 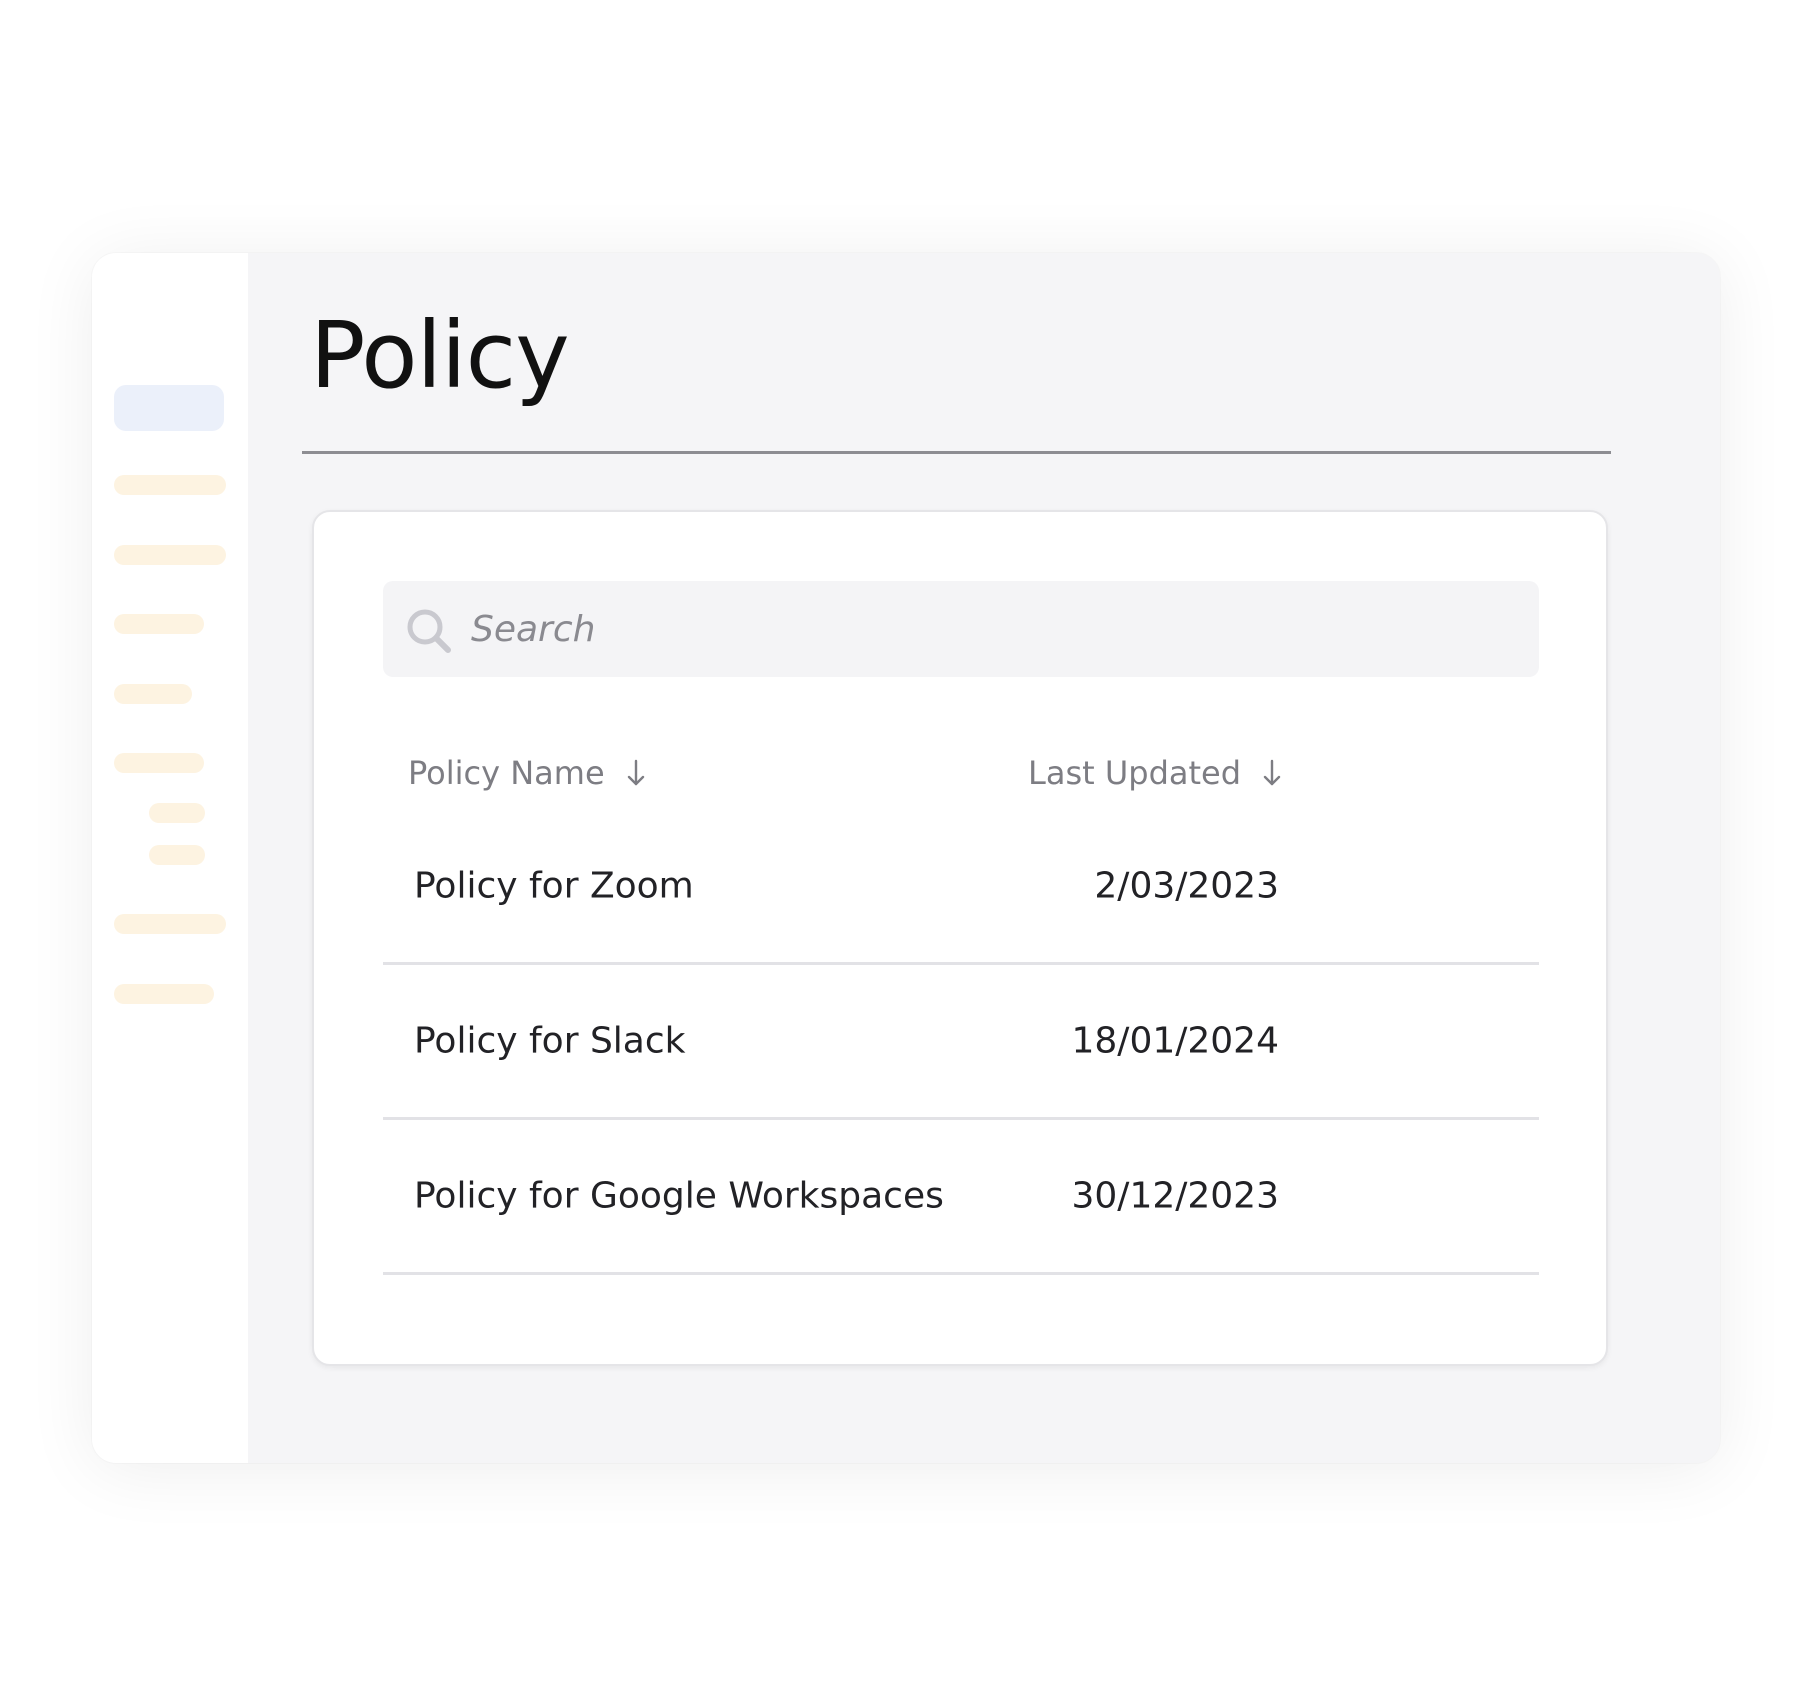 What do you see at coordinates (961, 1042) in the screenshot?
I see `table-row: Policy for Slack 18/01/2024` at bounding box center [961, 1042].